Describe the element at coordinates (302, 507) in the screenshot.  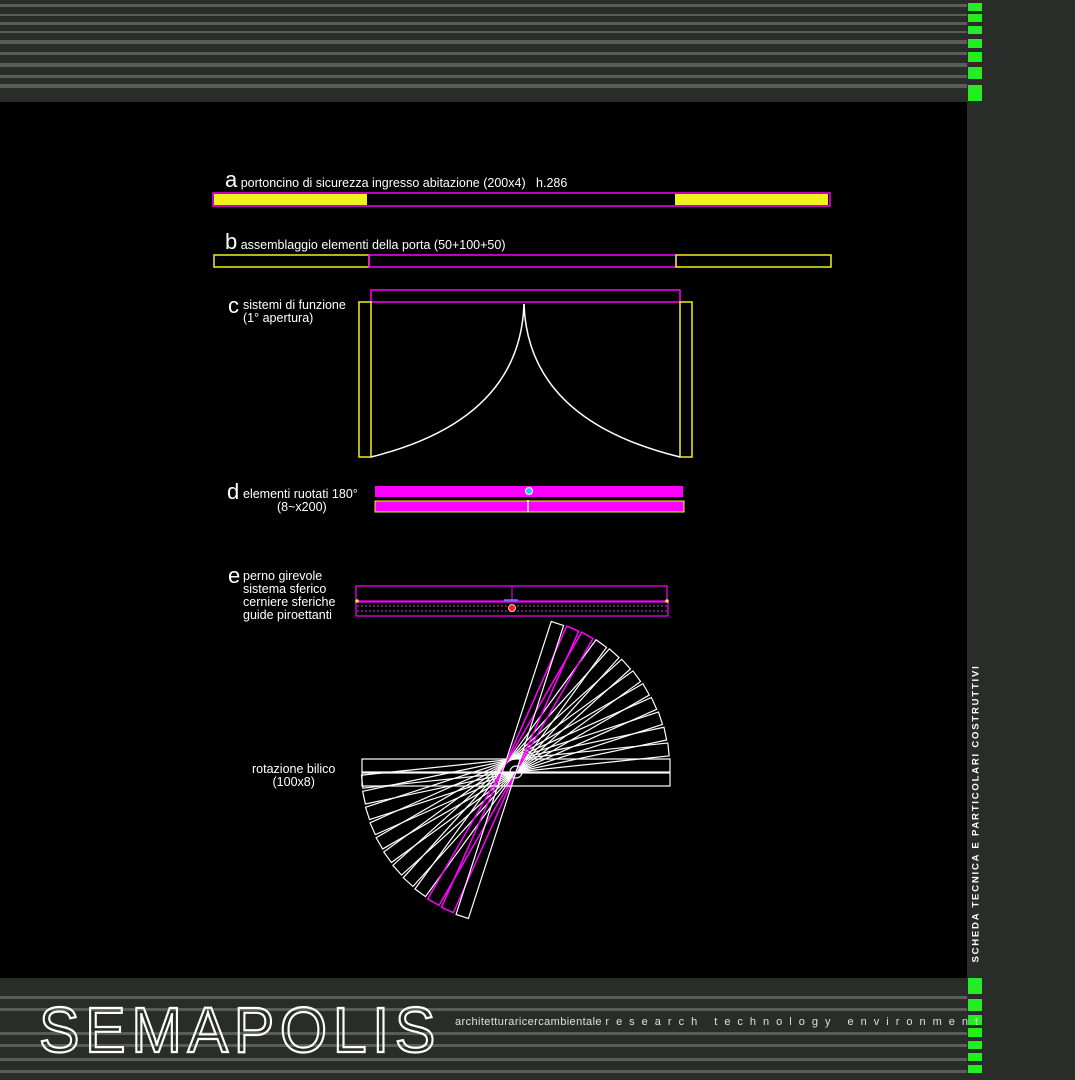
I see `section-d-line-2: (8~x200)` at that location.